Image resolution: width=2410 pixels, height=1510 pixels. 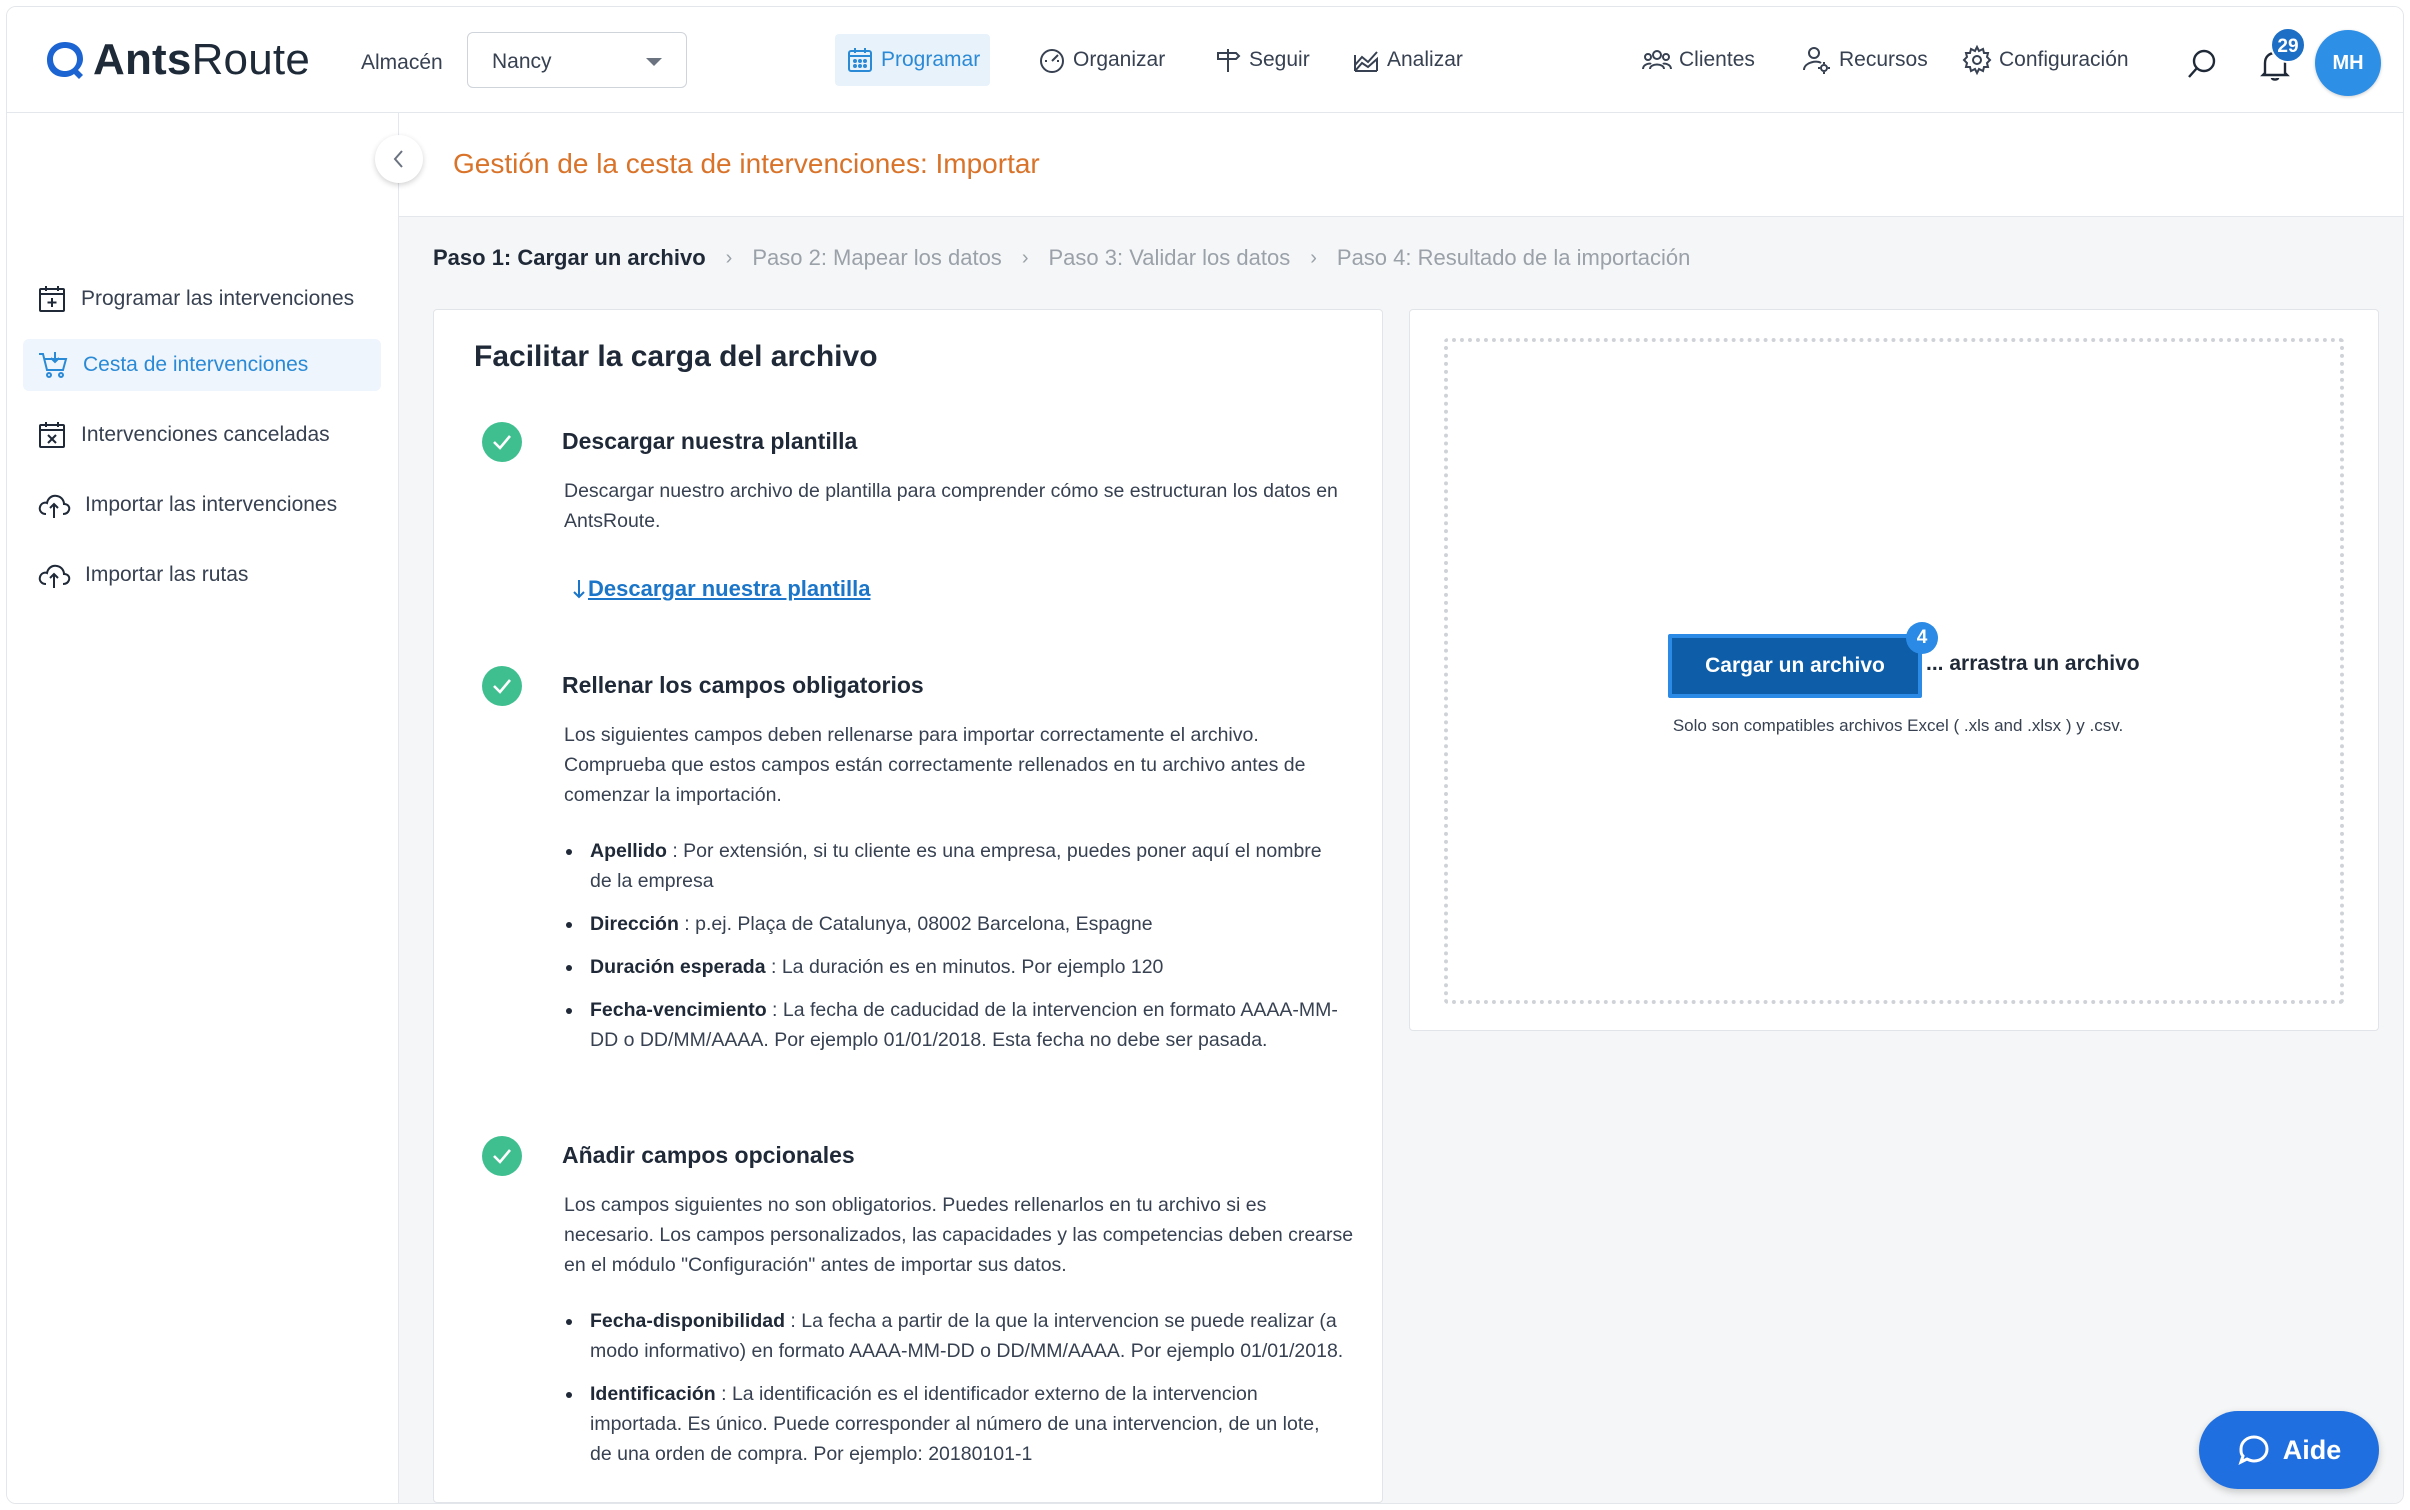 What do you see at coordinates (1977, 60) in the screenshot?
I see `gear-icon` at bounding box center [1977, 60].